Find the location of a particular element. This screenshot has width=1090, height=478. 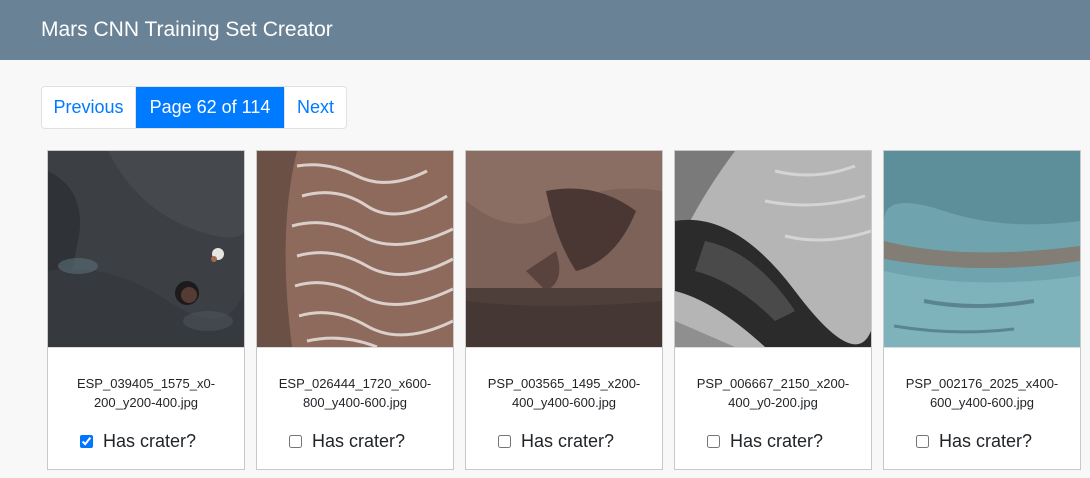

app-title: Mars CNN Training Set Creator is located at coordinates (187, 30).